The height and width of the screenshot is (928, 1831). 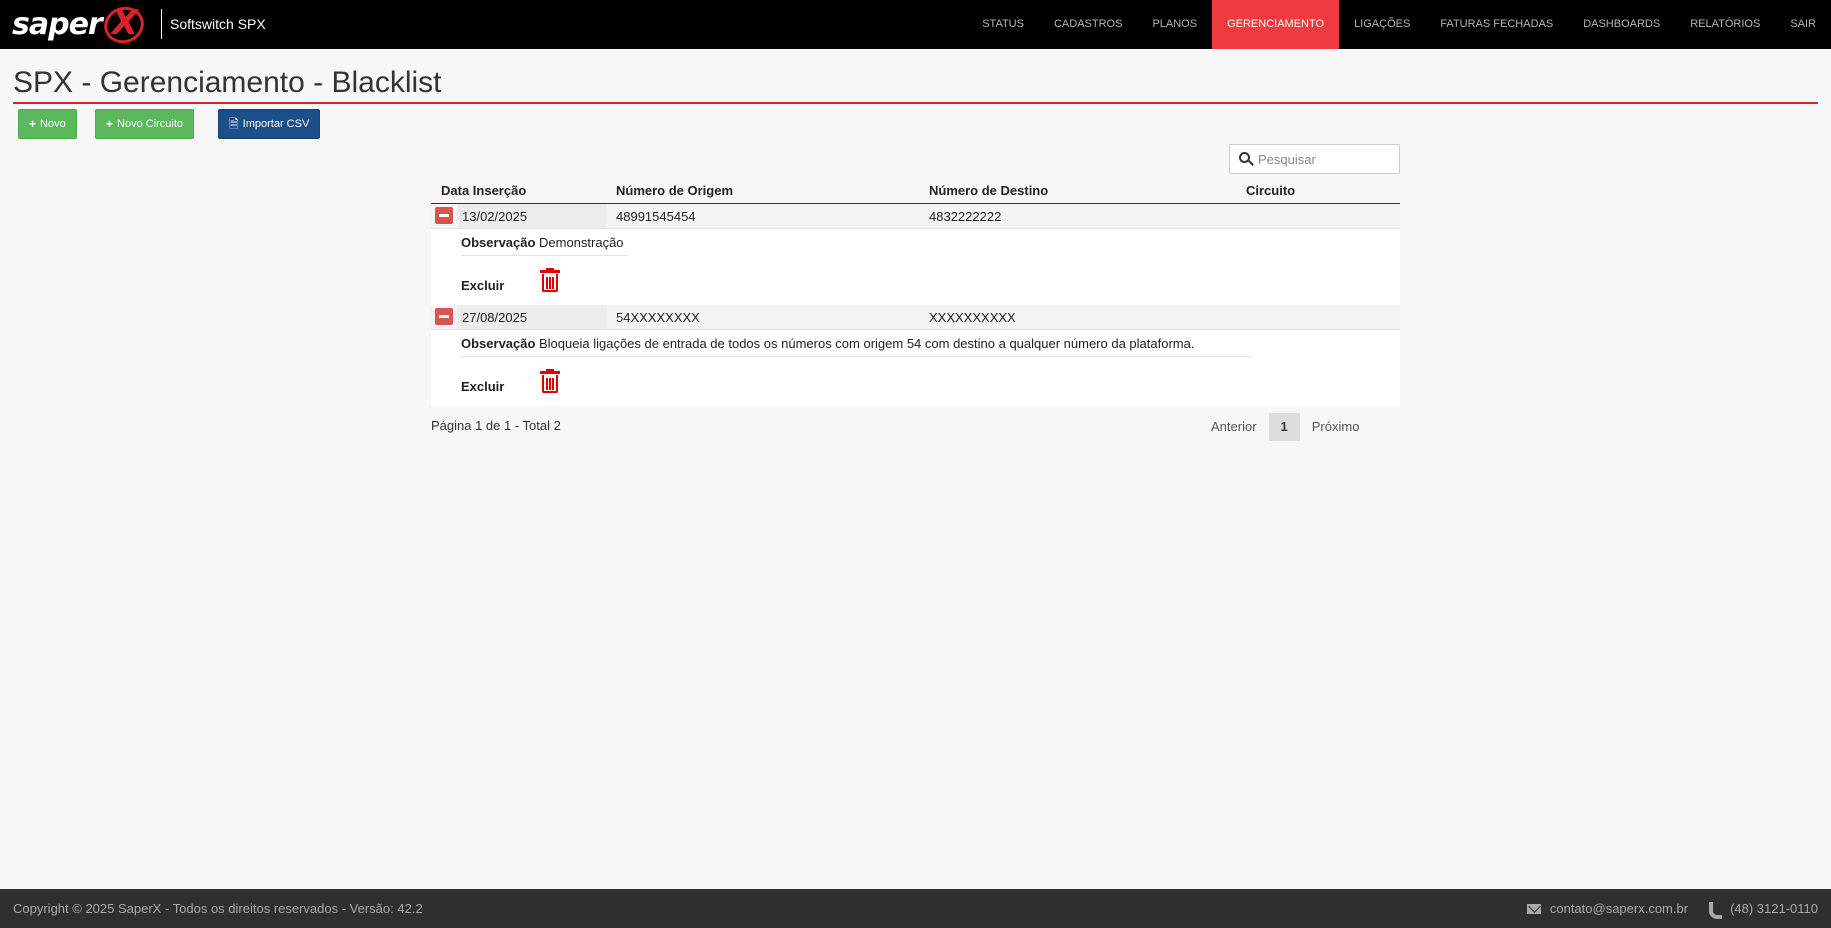 I want to click on new-button-label: Novo, so click(x=53, y=124).